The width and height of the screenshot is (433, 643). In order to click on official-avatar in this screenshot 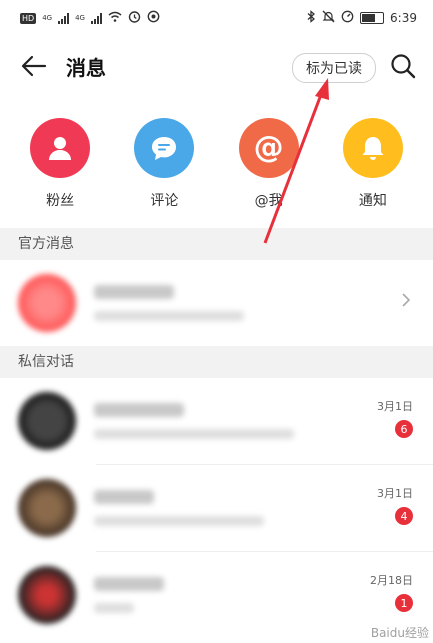, I will do `click(47, 303)`.